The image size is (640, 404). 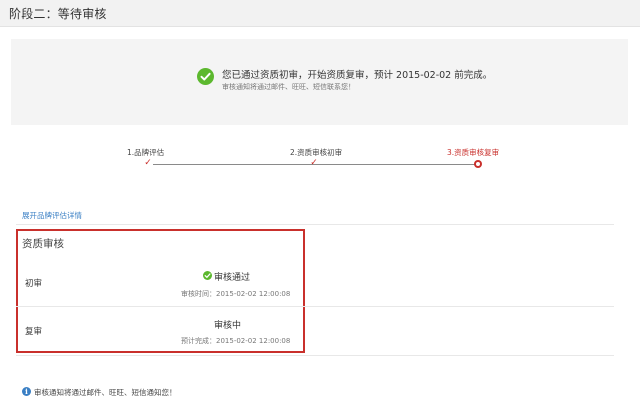 What do you see at coordinates (34, 284) in the screenshot?
I see `first-review-label: 初审` at bounding box center [34, 284].